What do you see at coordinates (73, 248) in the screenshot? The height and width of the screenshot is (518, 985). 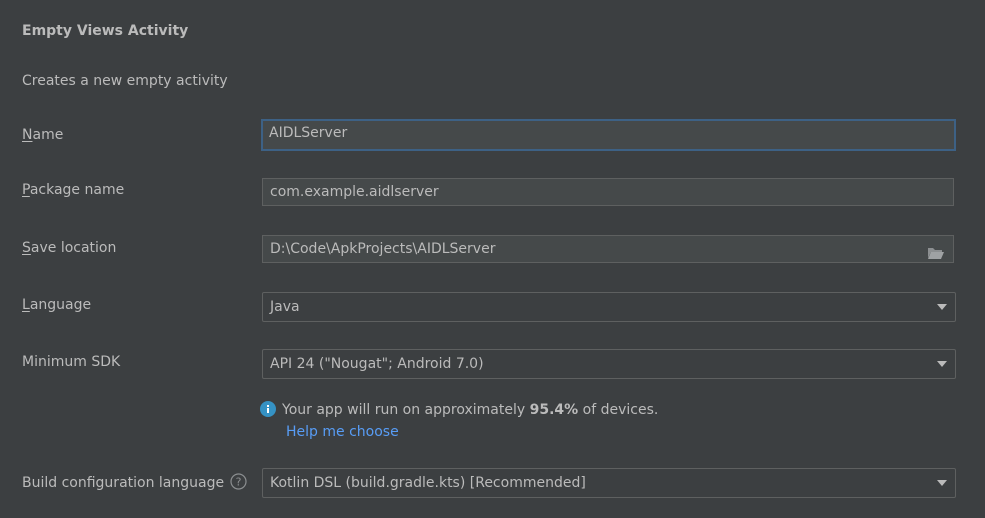 I see `save-location-label-text: ave location` at bounding box center [73, 248].